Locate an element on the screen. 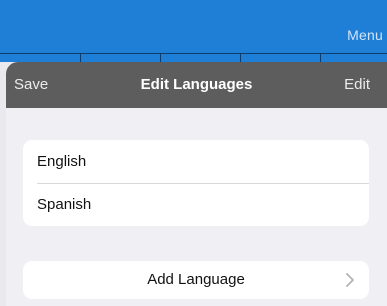 The height and width of the screenshot is (306, 387). language-item-english: English is located at coordinates (196, 161).